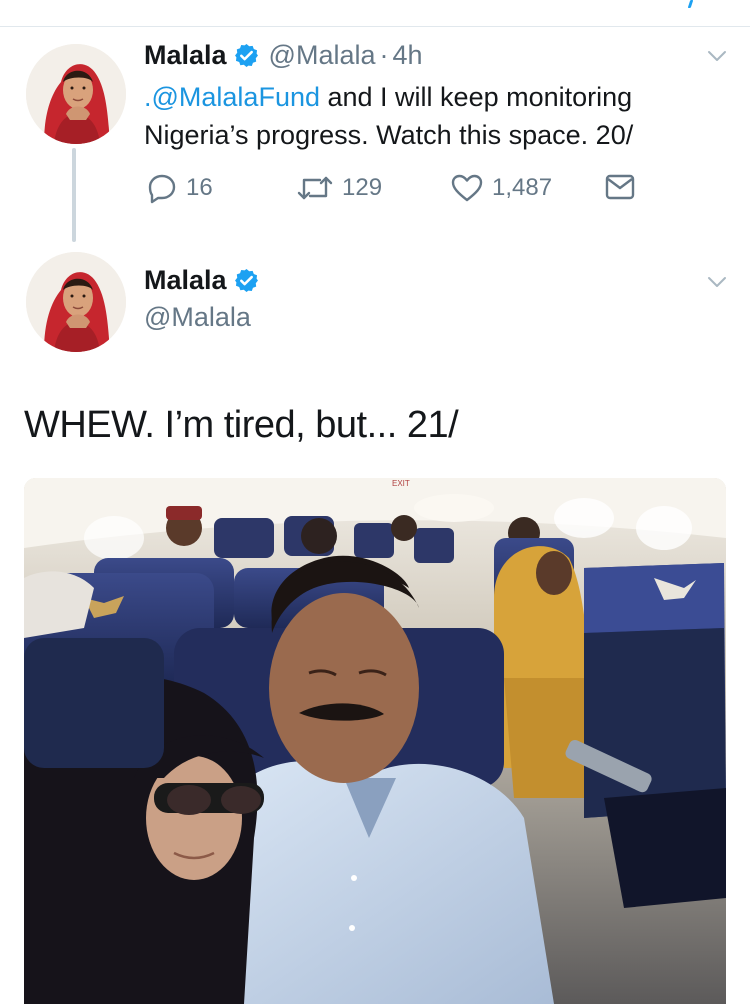 This screenshot has width=750, height=1004. I want to click on reply-count: 16, so click(199, 187).